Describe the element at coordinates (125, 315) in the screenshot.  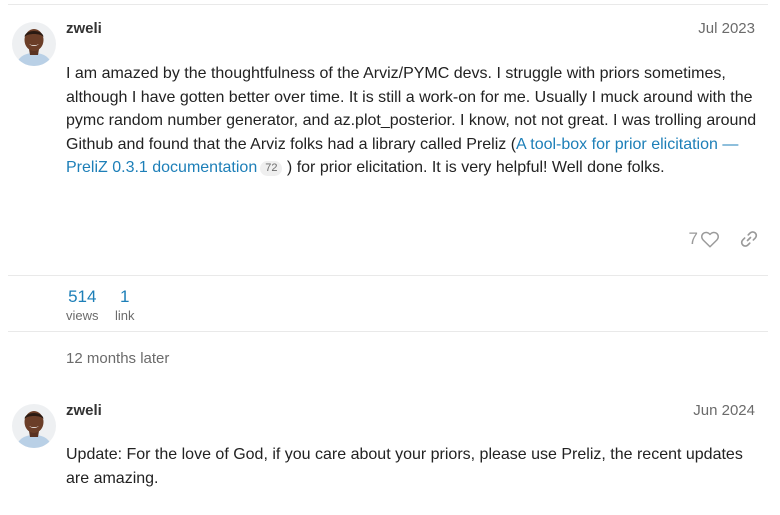
I see `links-label: link` at that location.